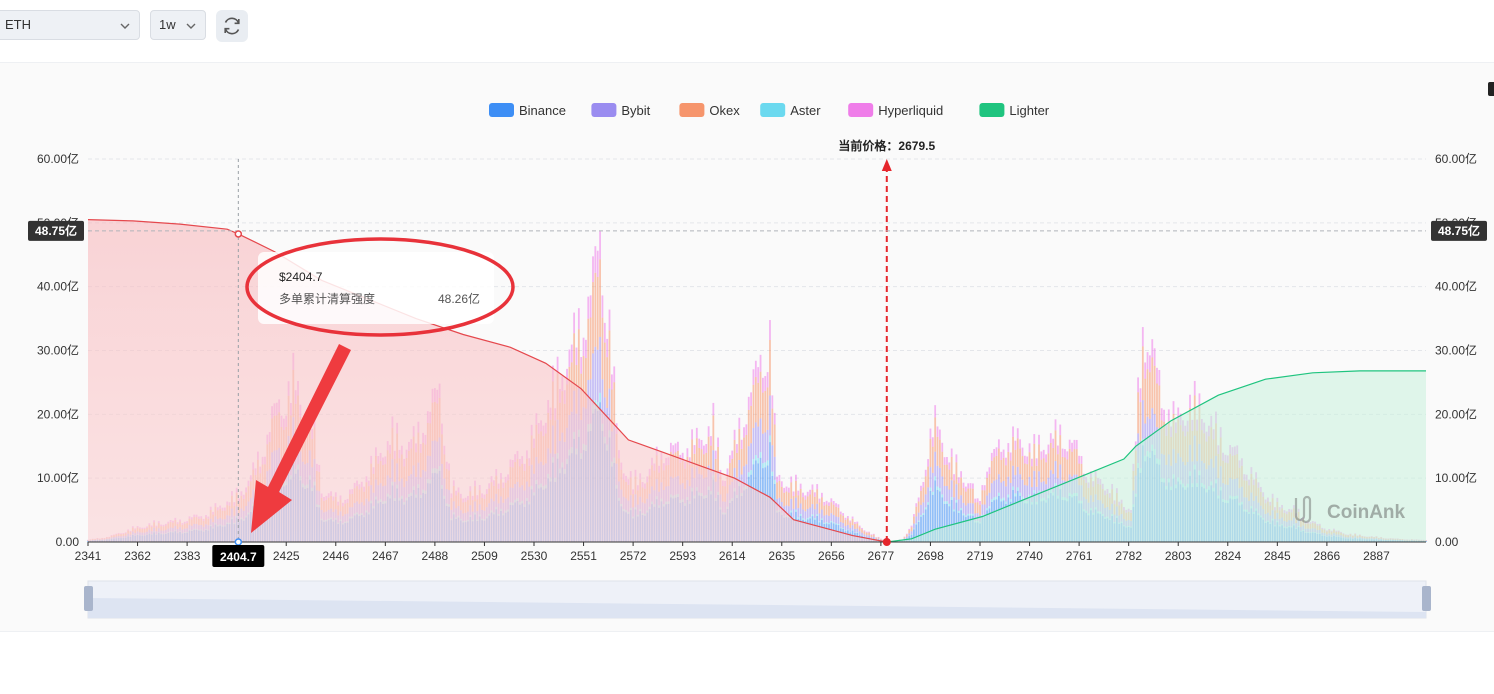 The width and height of the screenshot is (1494, 694). I want to click on y-tick-label: 30.00亿, so click(58, 350).